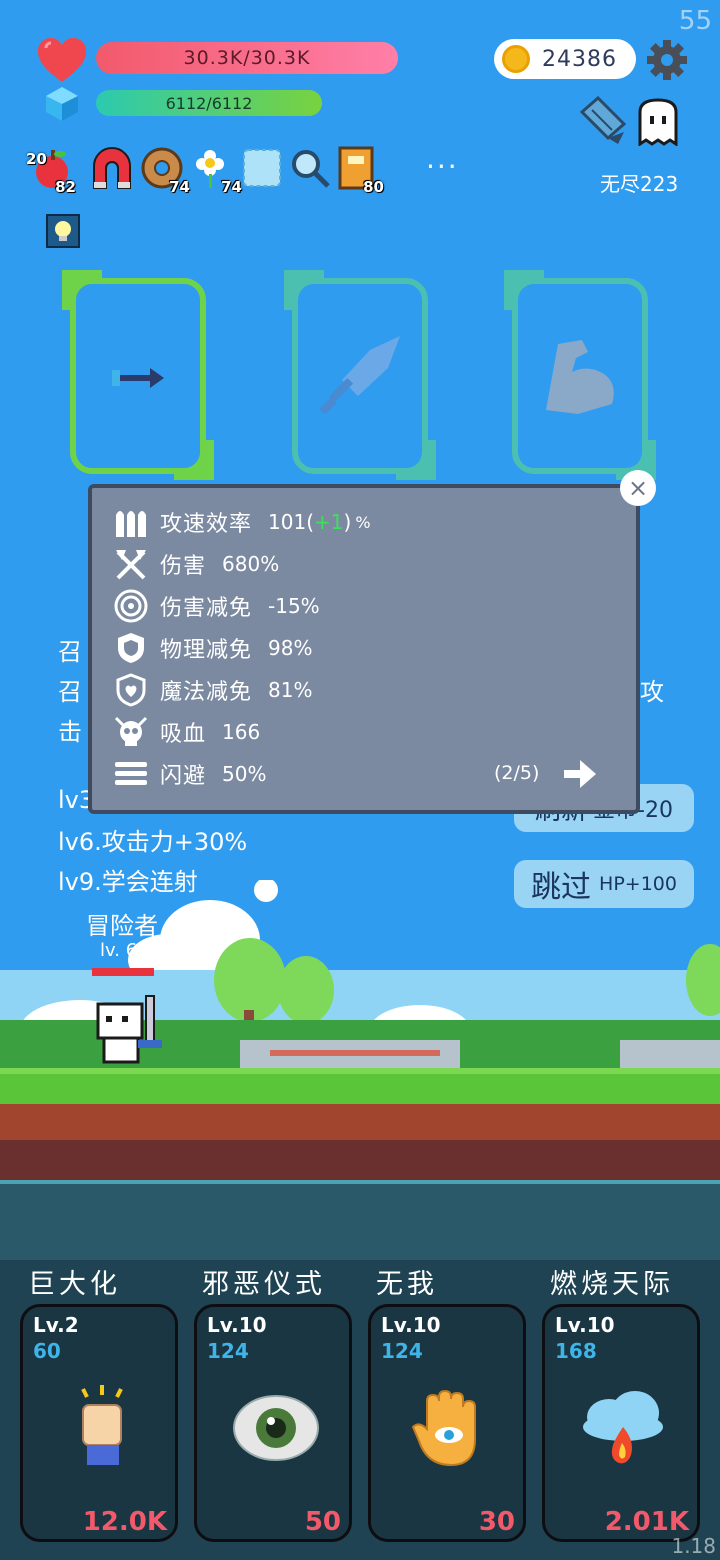 This screenshot has height=1560, width=720. What do you see at coordinates (244, 774) in the screenshot?
I see `stat-value: 50%` at bounding box center [244, 774].